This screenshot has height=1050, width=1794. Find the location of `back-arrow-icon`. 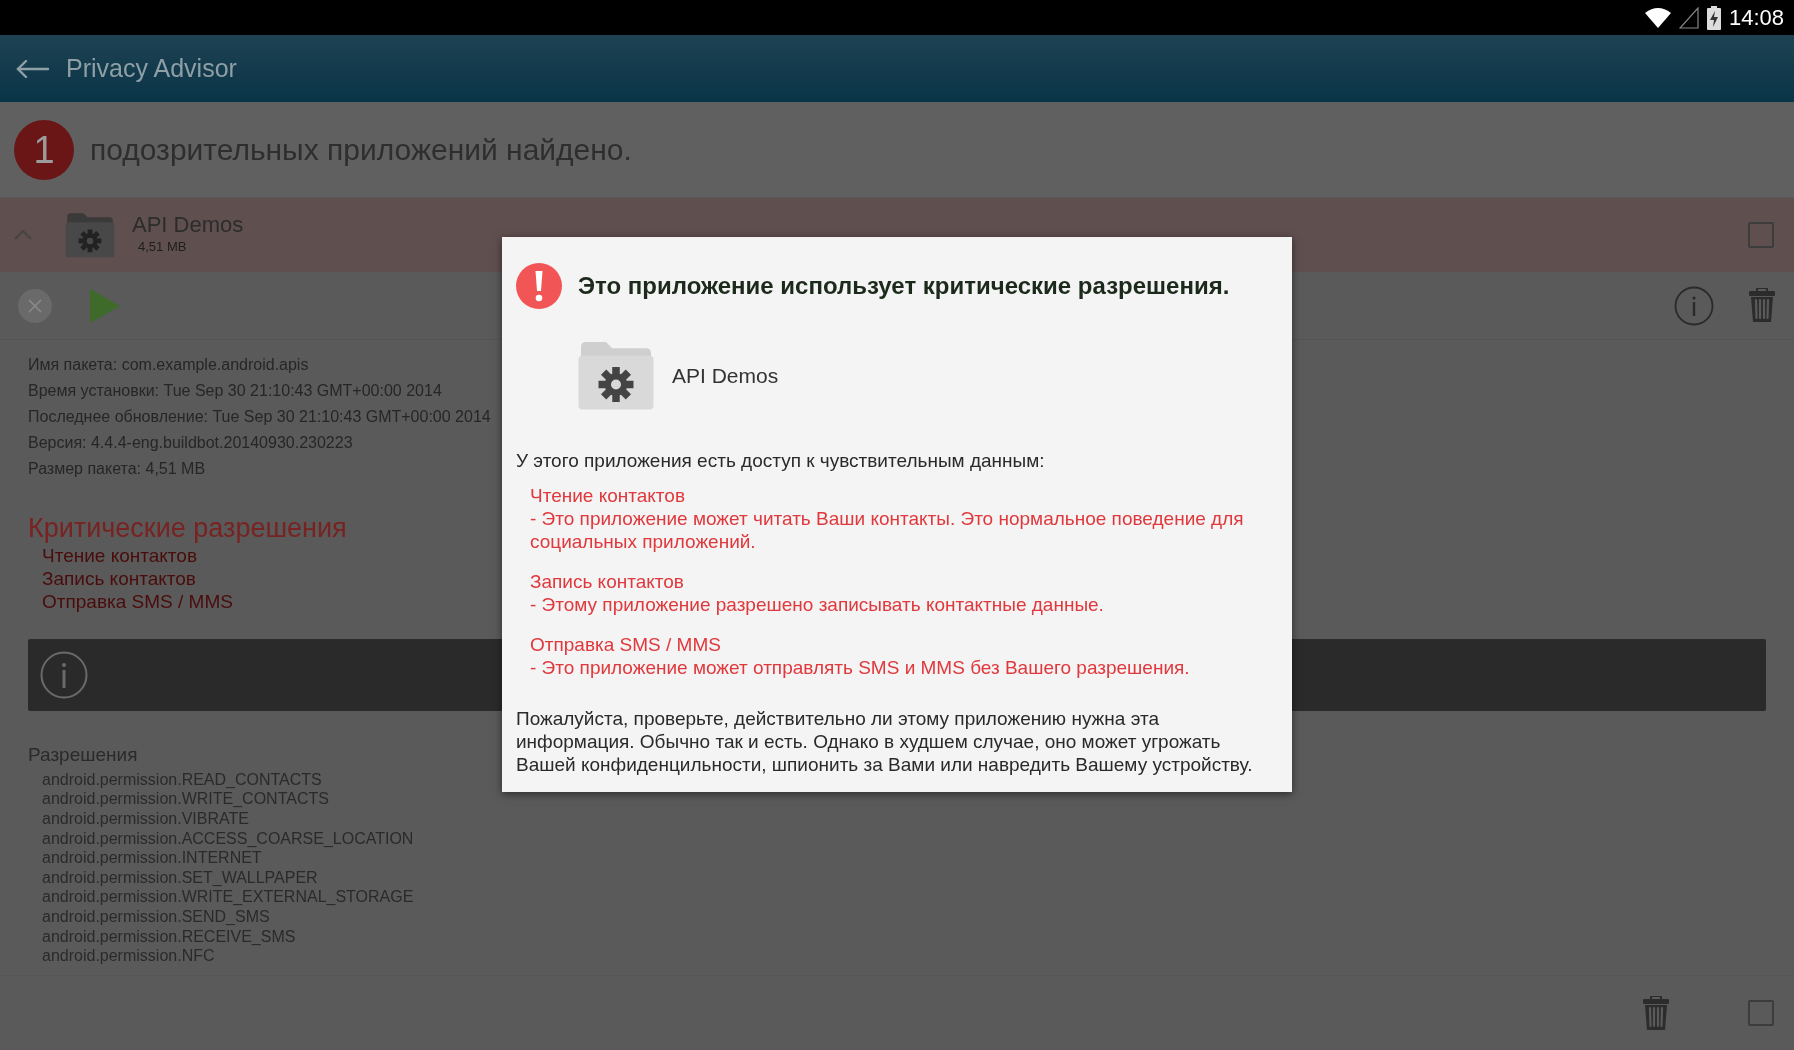

back-arrow-icon is located at coordinates (33, 68).